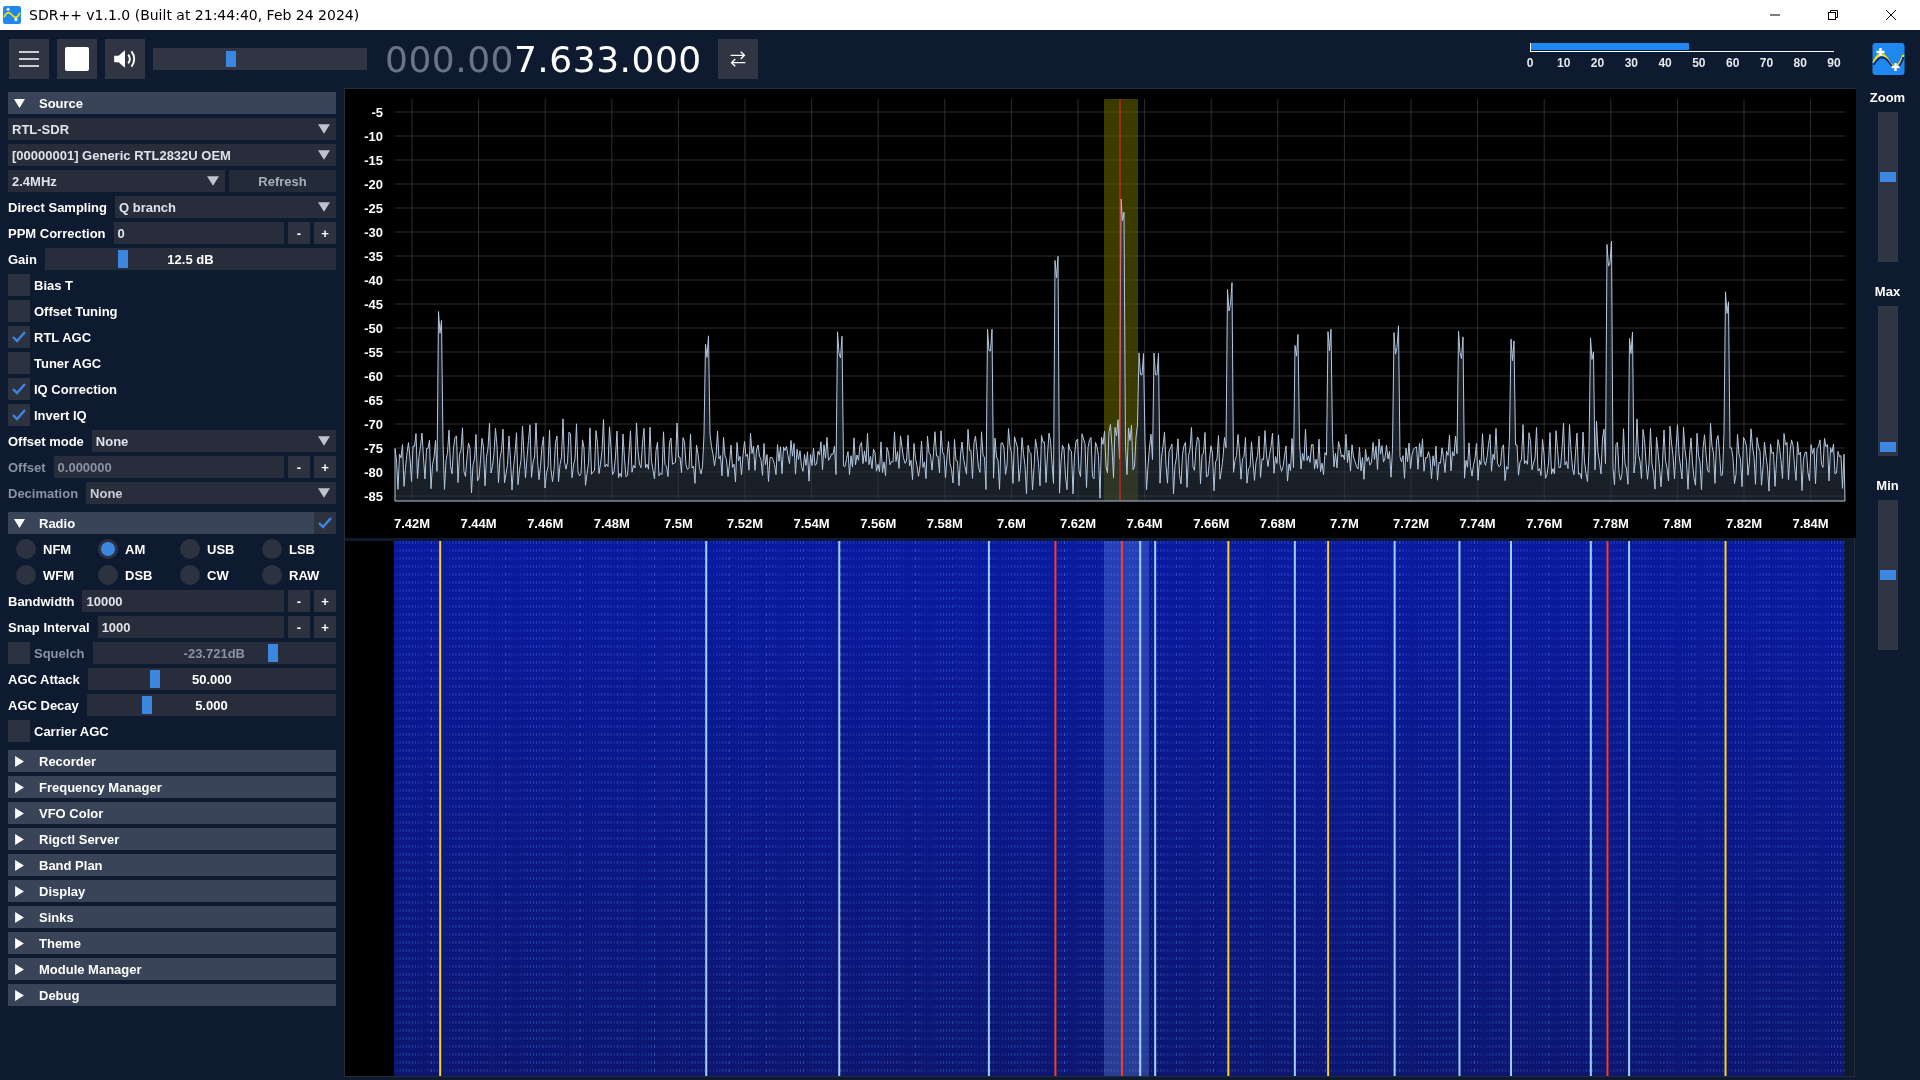 This screenshot has width=1920, height=1080. I want to click on checkbox-label: Invert IQ, so click(60, 415).